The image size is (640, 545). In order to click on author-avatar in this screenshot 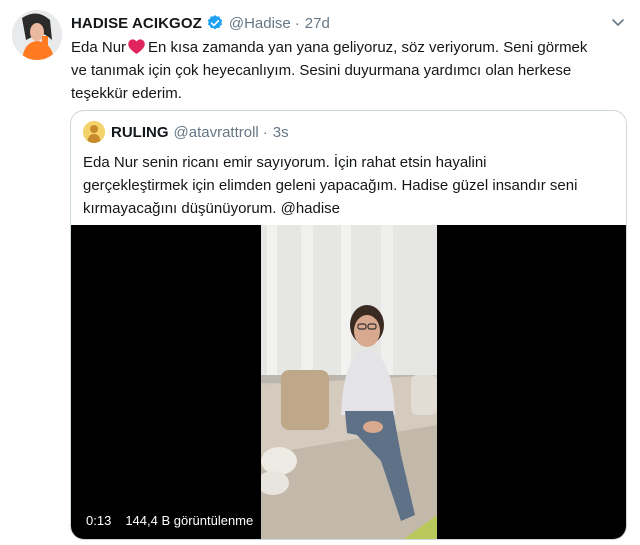, I will do `click(37, 35)`.